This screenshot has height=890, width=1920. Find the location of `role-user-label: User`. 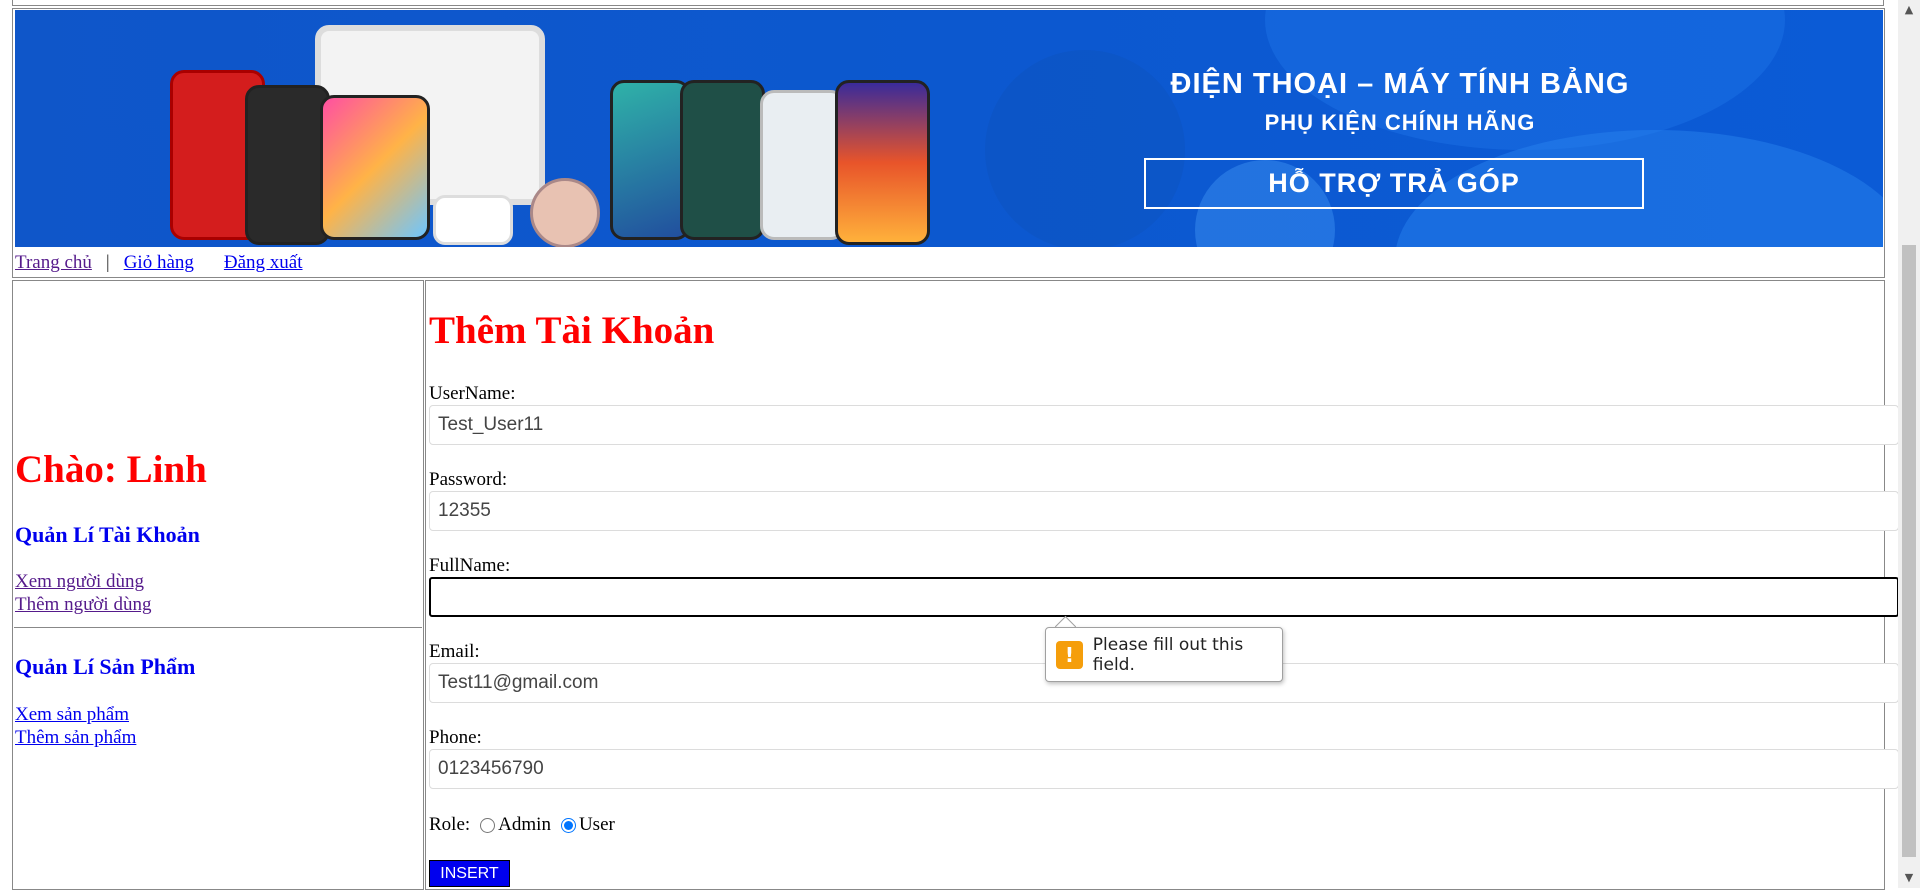

role-user-label: User is located at coordinates (596, 824).